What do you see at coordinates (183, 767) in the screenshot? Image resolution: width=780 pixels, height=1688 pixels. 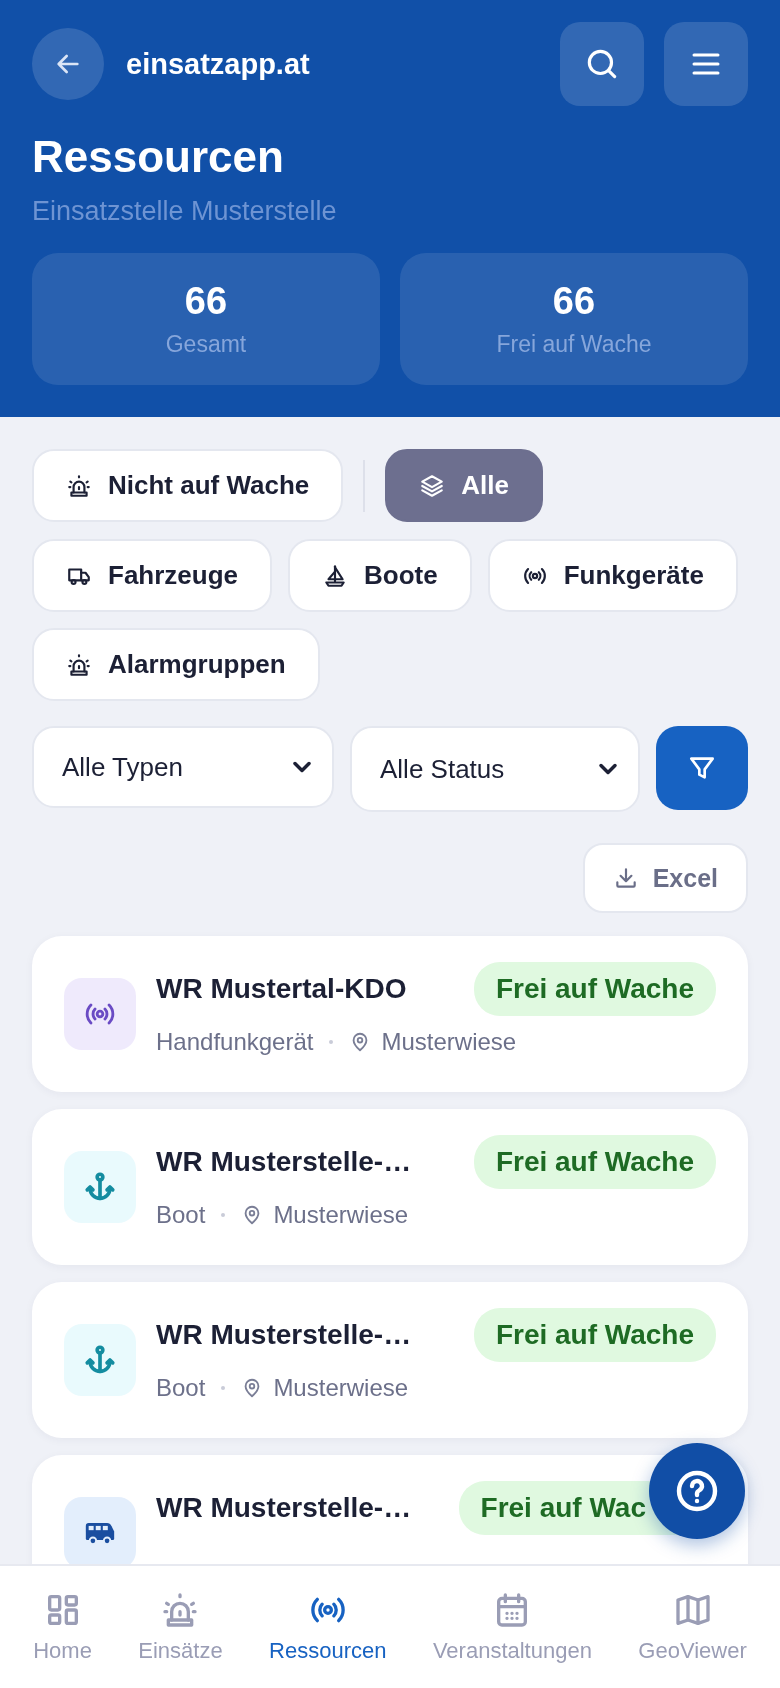 I see `dropdown: Alle Typen` at bounding box center [183, 767].